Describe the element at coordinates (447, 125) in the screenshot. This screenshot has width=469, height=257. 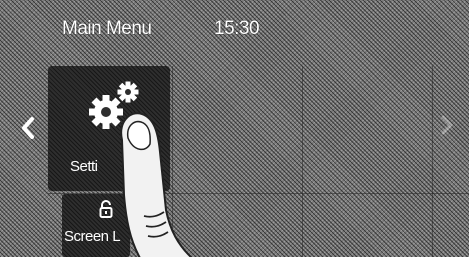
I see `chevron-right-icon` at that location.